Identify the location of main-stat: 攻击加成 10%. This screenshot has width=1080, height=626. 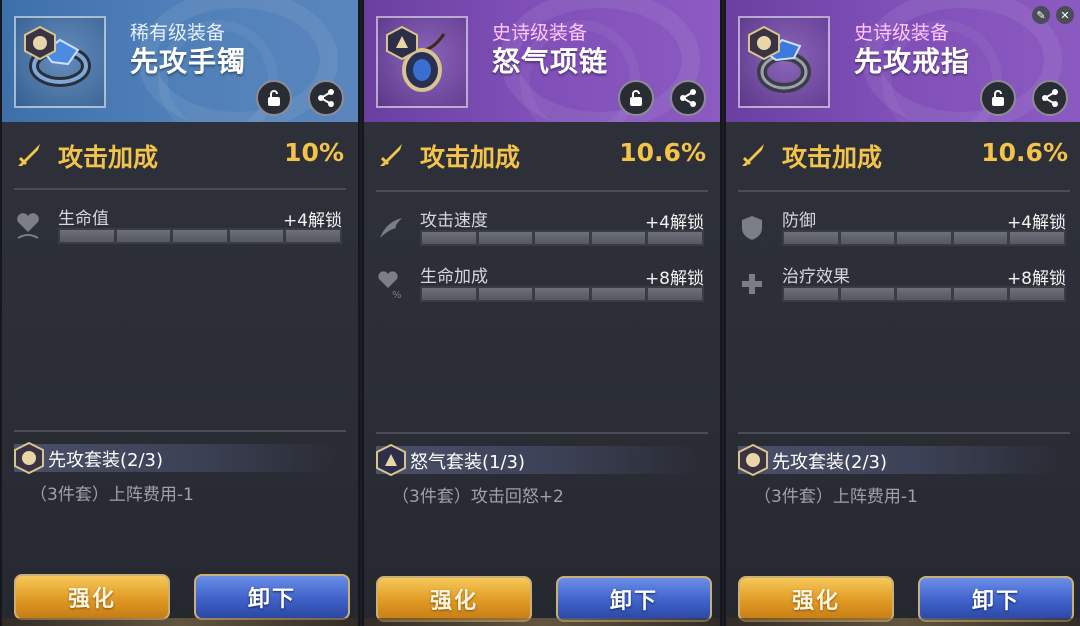
(180, 156).